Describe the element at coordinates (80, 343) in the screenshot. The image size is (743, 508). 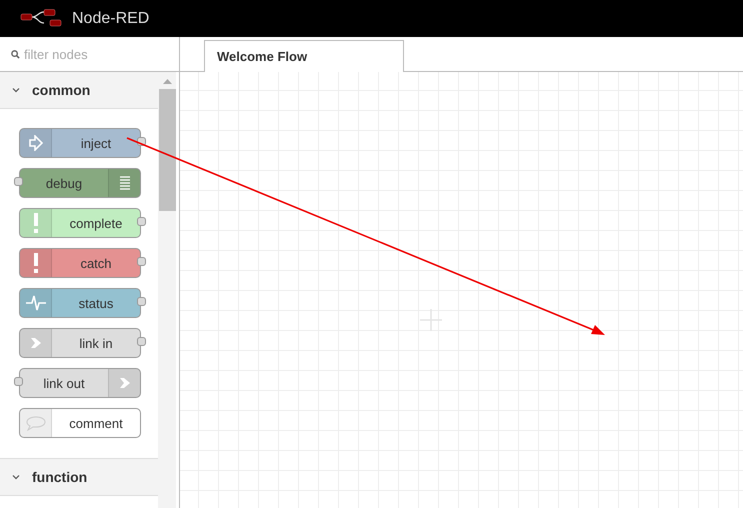
I see `palette-node: link in` at that location.